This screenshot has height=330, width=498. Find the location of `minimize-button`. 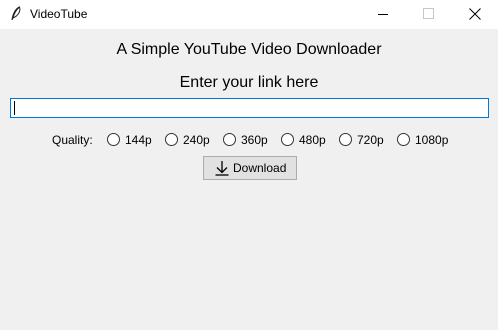

minimize-button is located at coordinates (383, 14).